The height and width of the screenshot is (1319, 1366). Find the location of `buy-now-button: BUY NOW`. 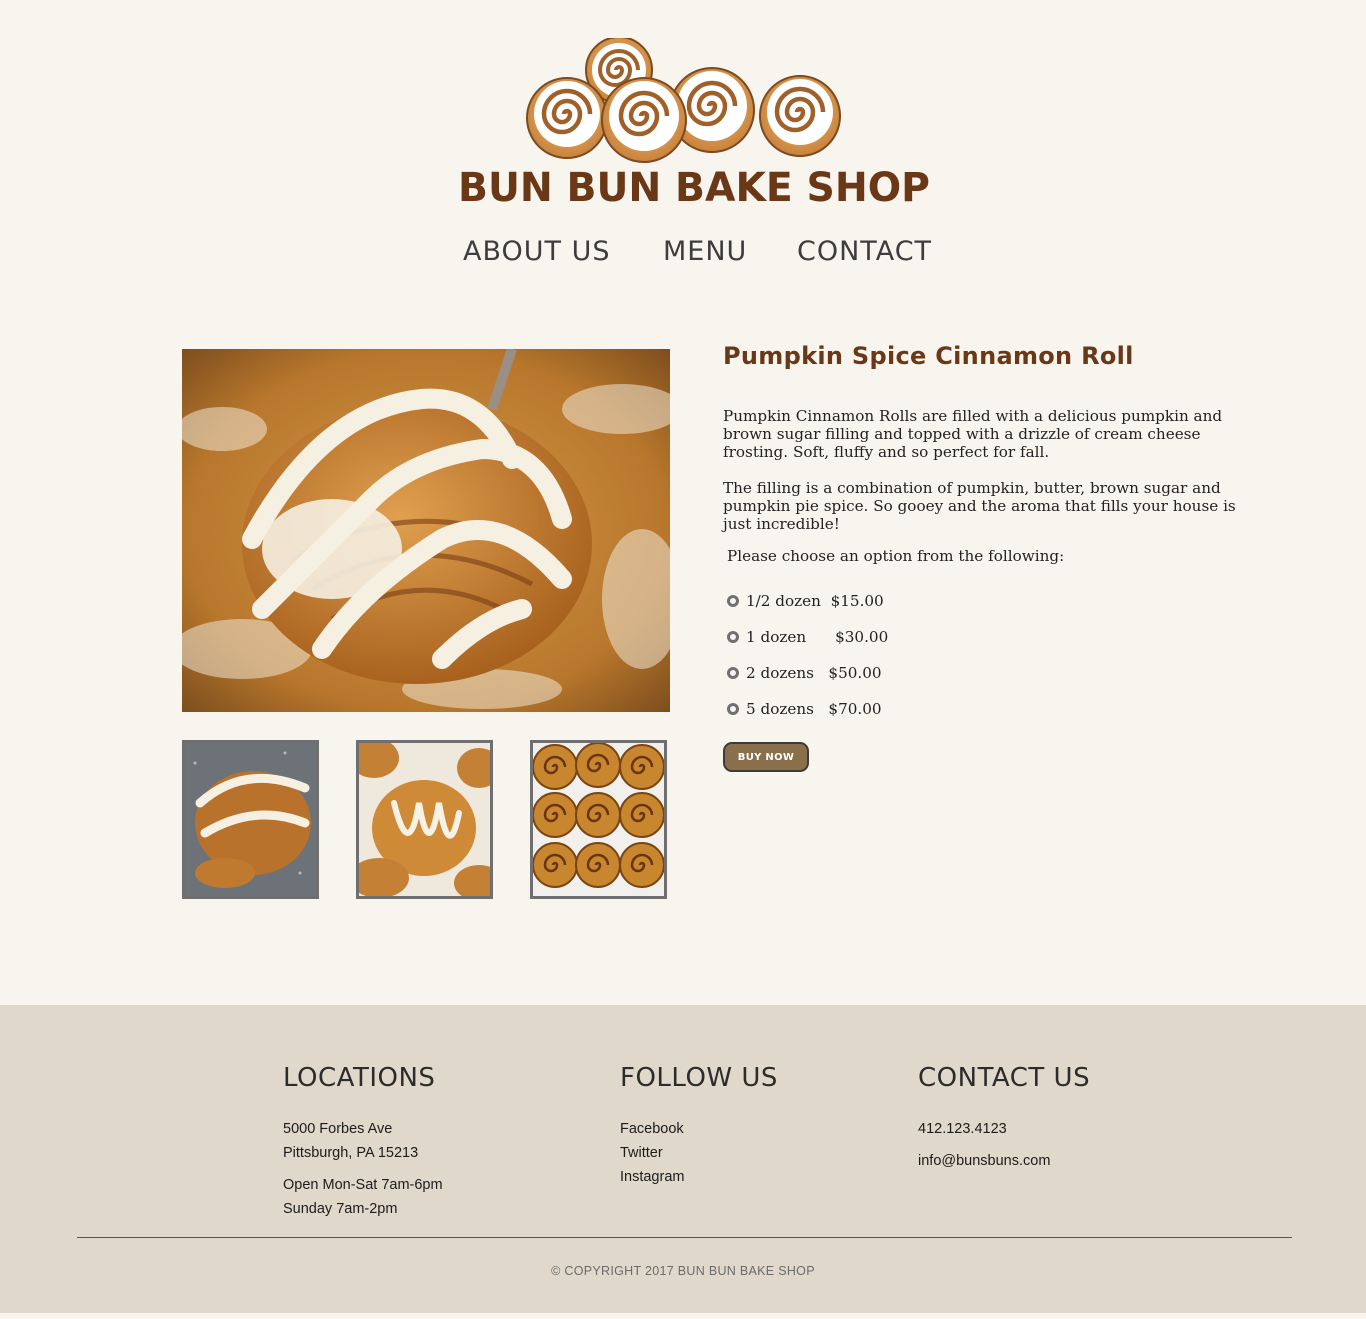

buy-now-button: BUY NOW is located at coordinates (766, 757).